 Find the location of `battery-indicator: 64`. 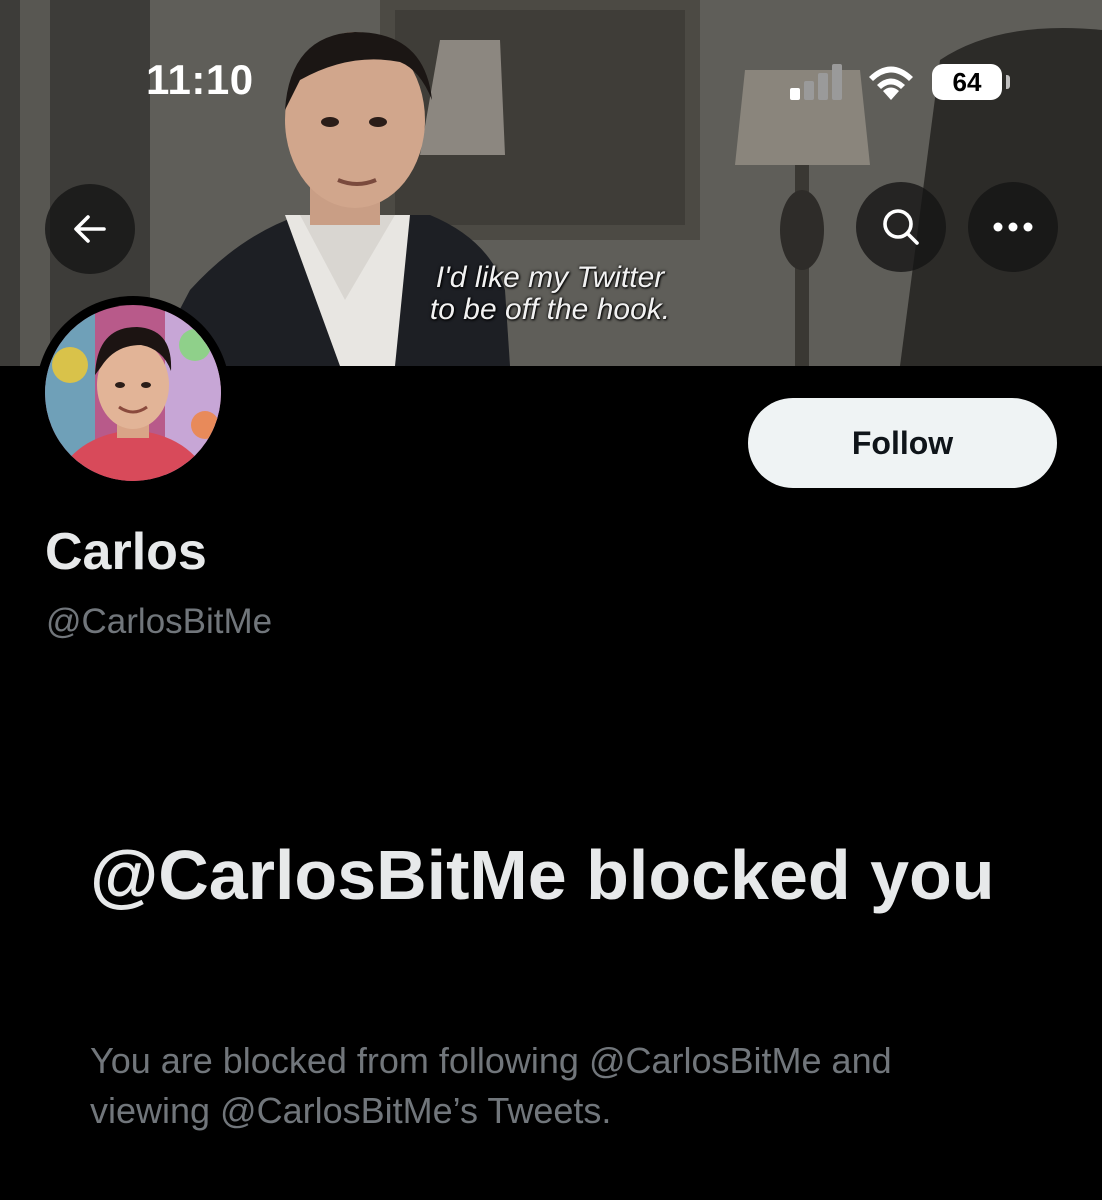

battery-indicator: 64 is located at coordinates (967, 82).